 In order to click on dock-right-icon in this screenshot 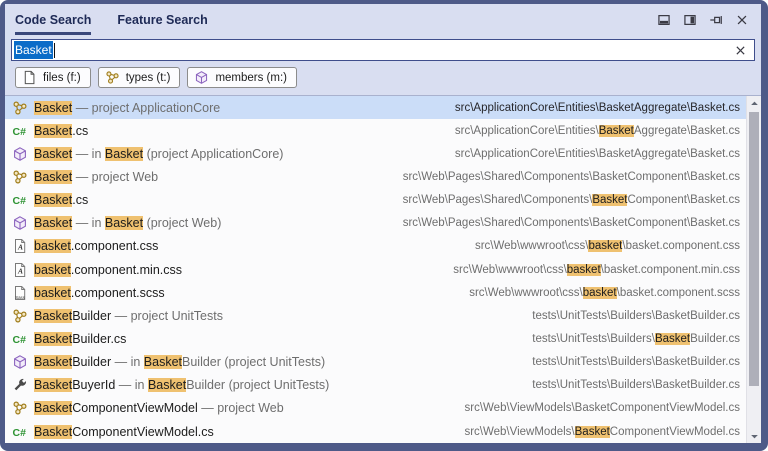, I will do `click(689, 19)`.